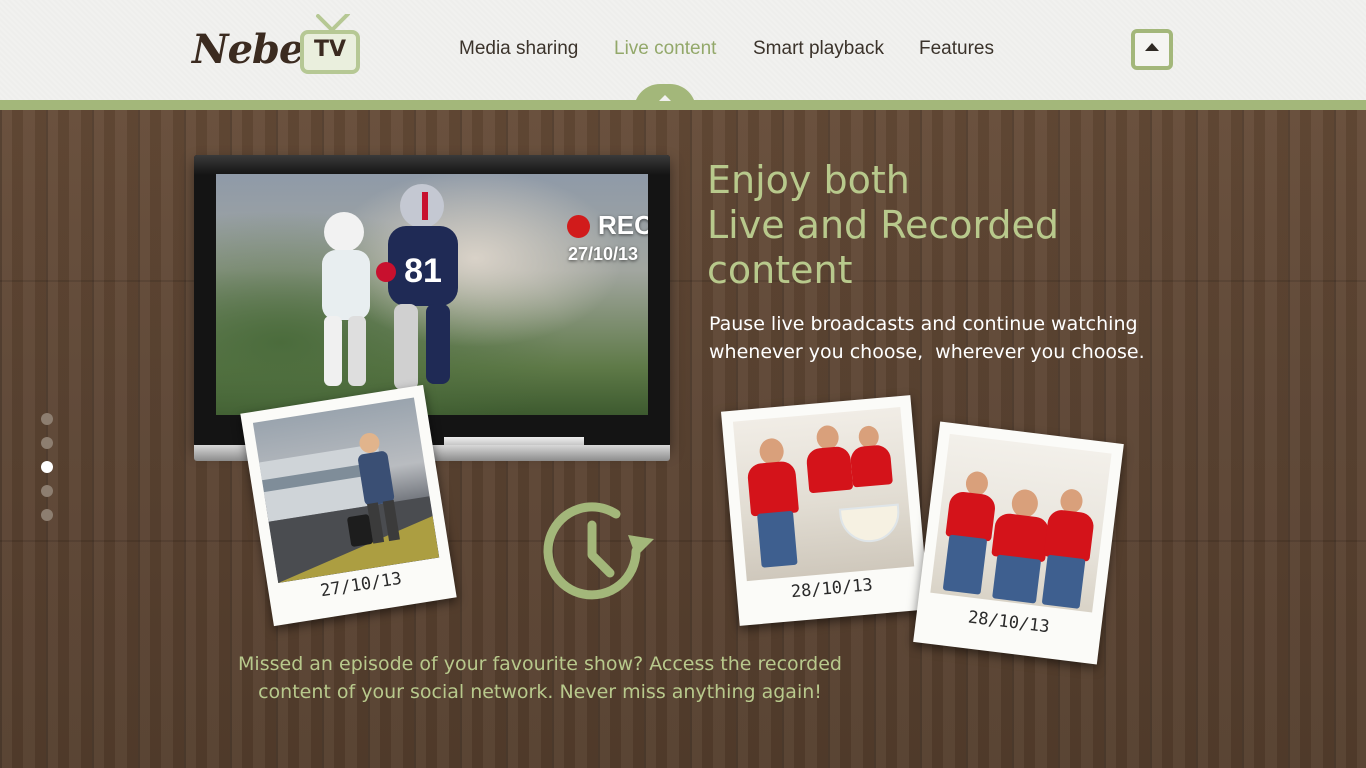  I want to click on traveler-photo, so click(346, 490).